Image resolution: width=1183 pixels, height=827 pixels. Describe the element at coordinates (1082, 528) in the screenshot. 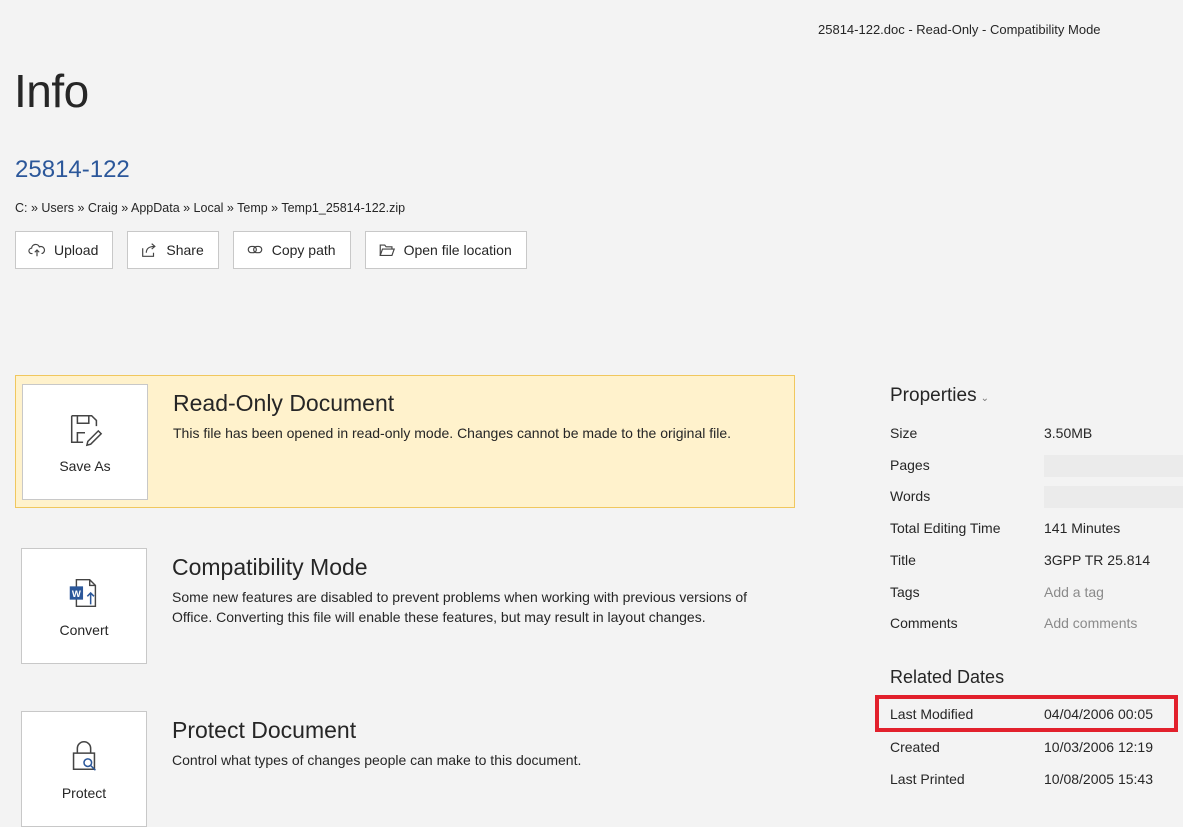

I see `property-value: 141 Minutes` at that location.